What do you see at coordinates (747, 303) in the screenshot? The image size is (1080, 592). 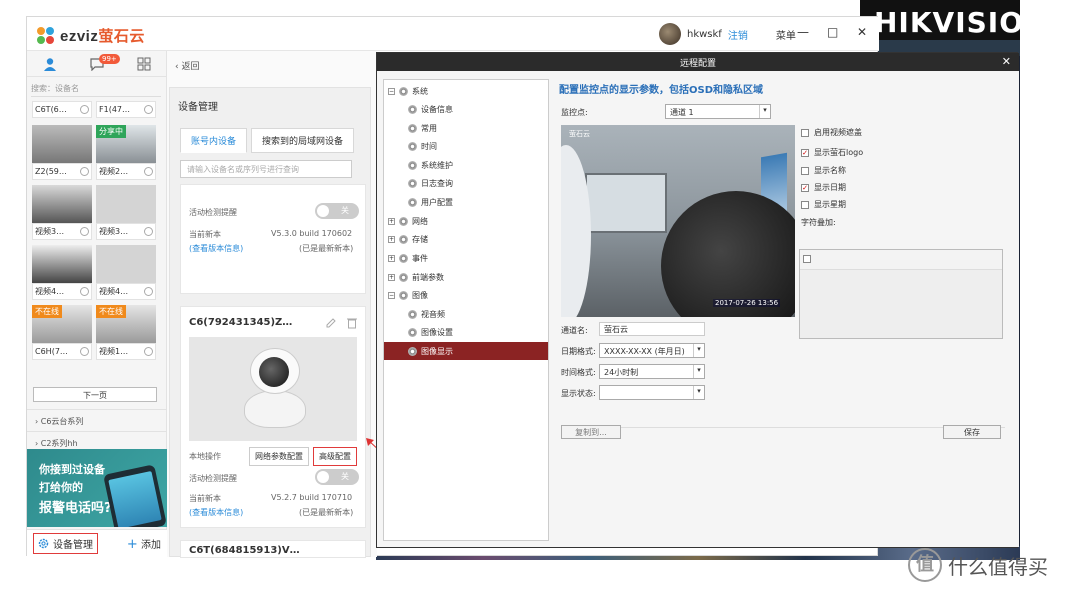 I see `osd-date: 2017-07-26 13:56` at bounding box center [747, 303].